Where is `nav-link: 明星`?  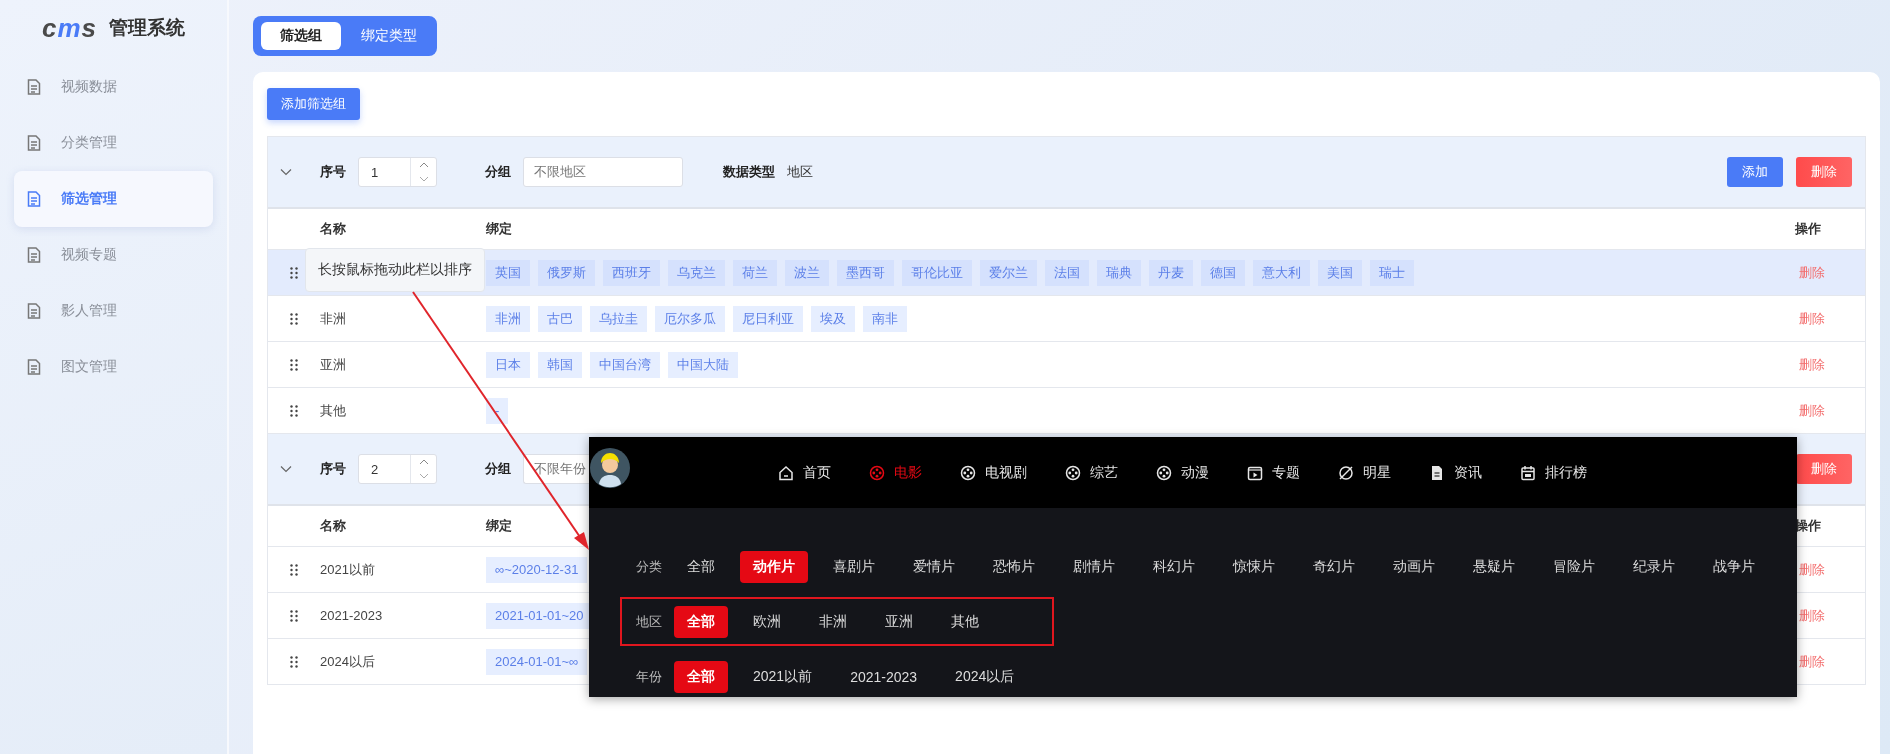 nav-link: 明星 is located at coordinates (1364, 472).